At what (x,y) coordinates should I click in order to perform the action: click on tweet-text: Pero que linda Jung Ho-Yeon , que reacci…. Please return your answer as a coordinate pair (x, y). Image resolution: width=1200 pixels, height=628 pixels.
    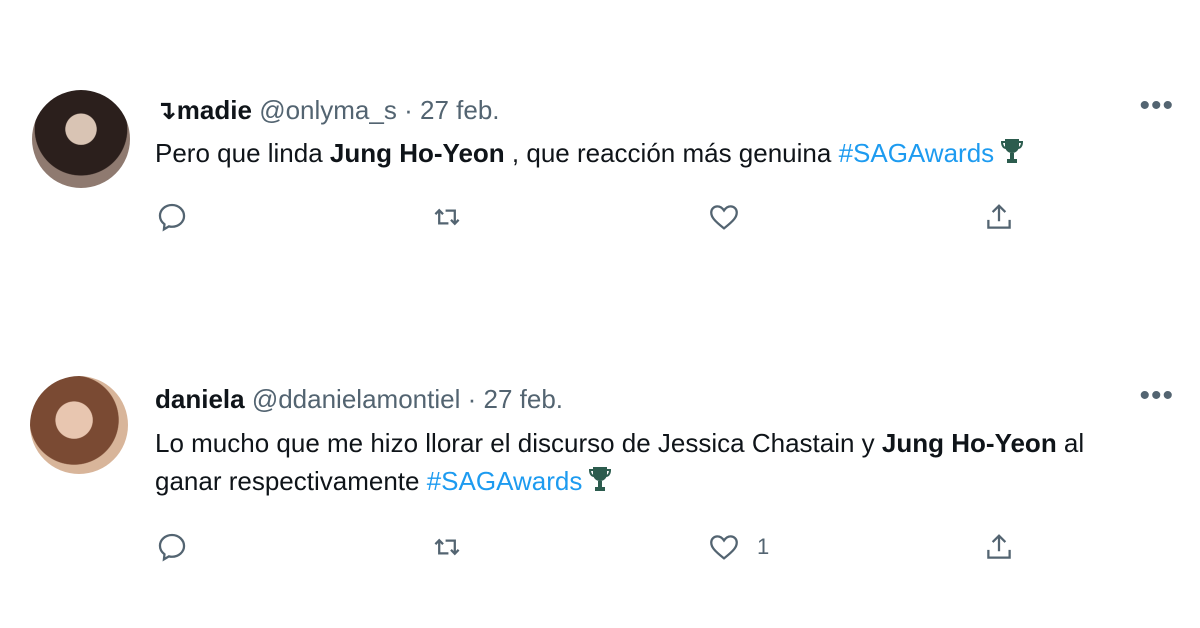
    Looking at the image, I should click on (655, 153).